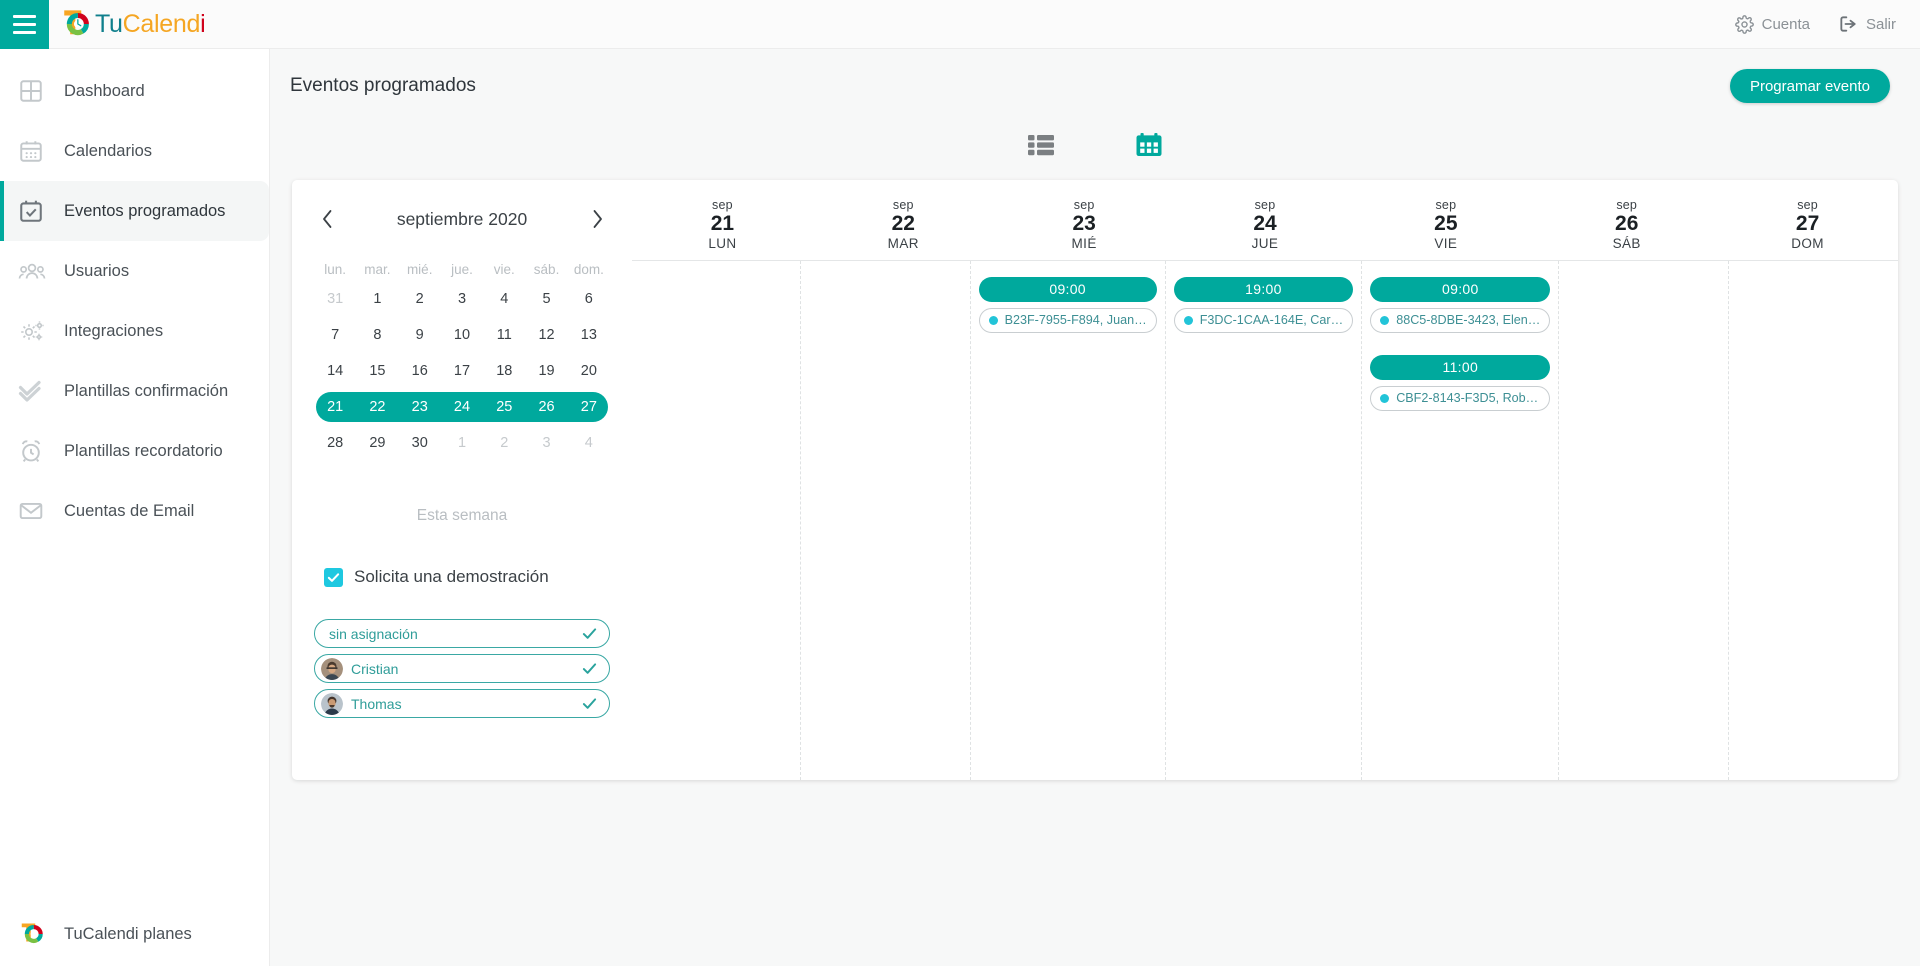 The width and height of the screenshot is (1920, 966). What do you see at coordinates (420, 443) in the screenshot?
I see `mini-calendar-day: 30` at bounding box center [420, 443].